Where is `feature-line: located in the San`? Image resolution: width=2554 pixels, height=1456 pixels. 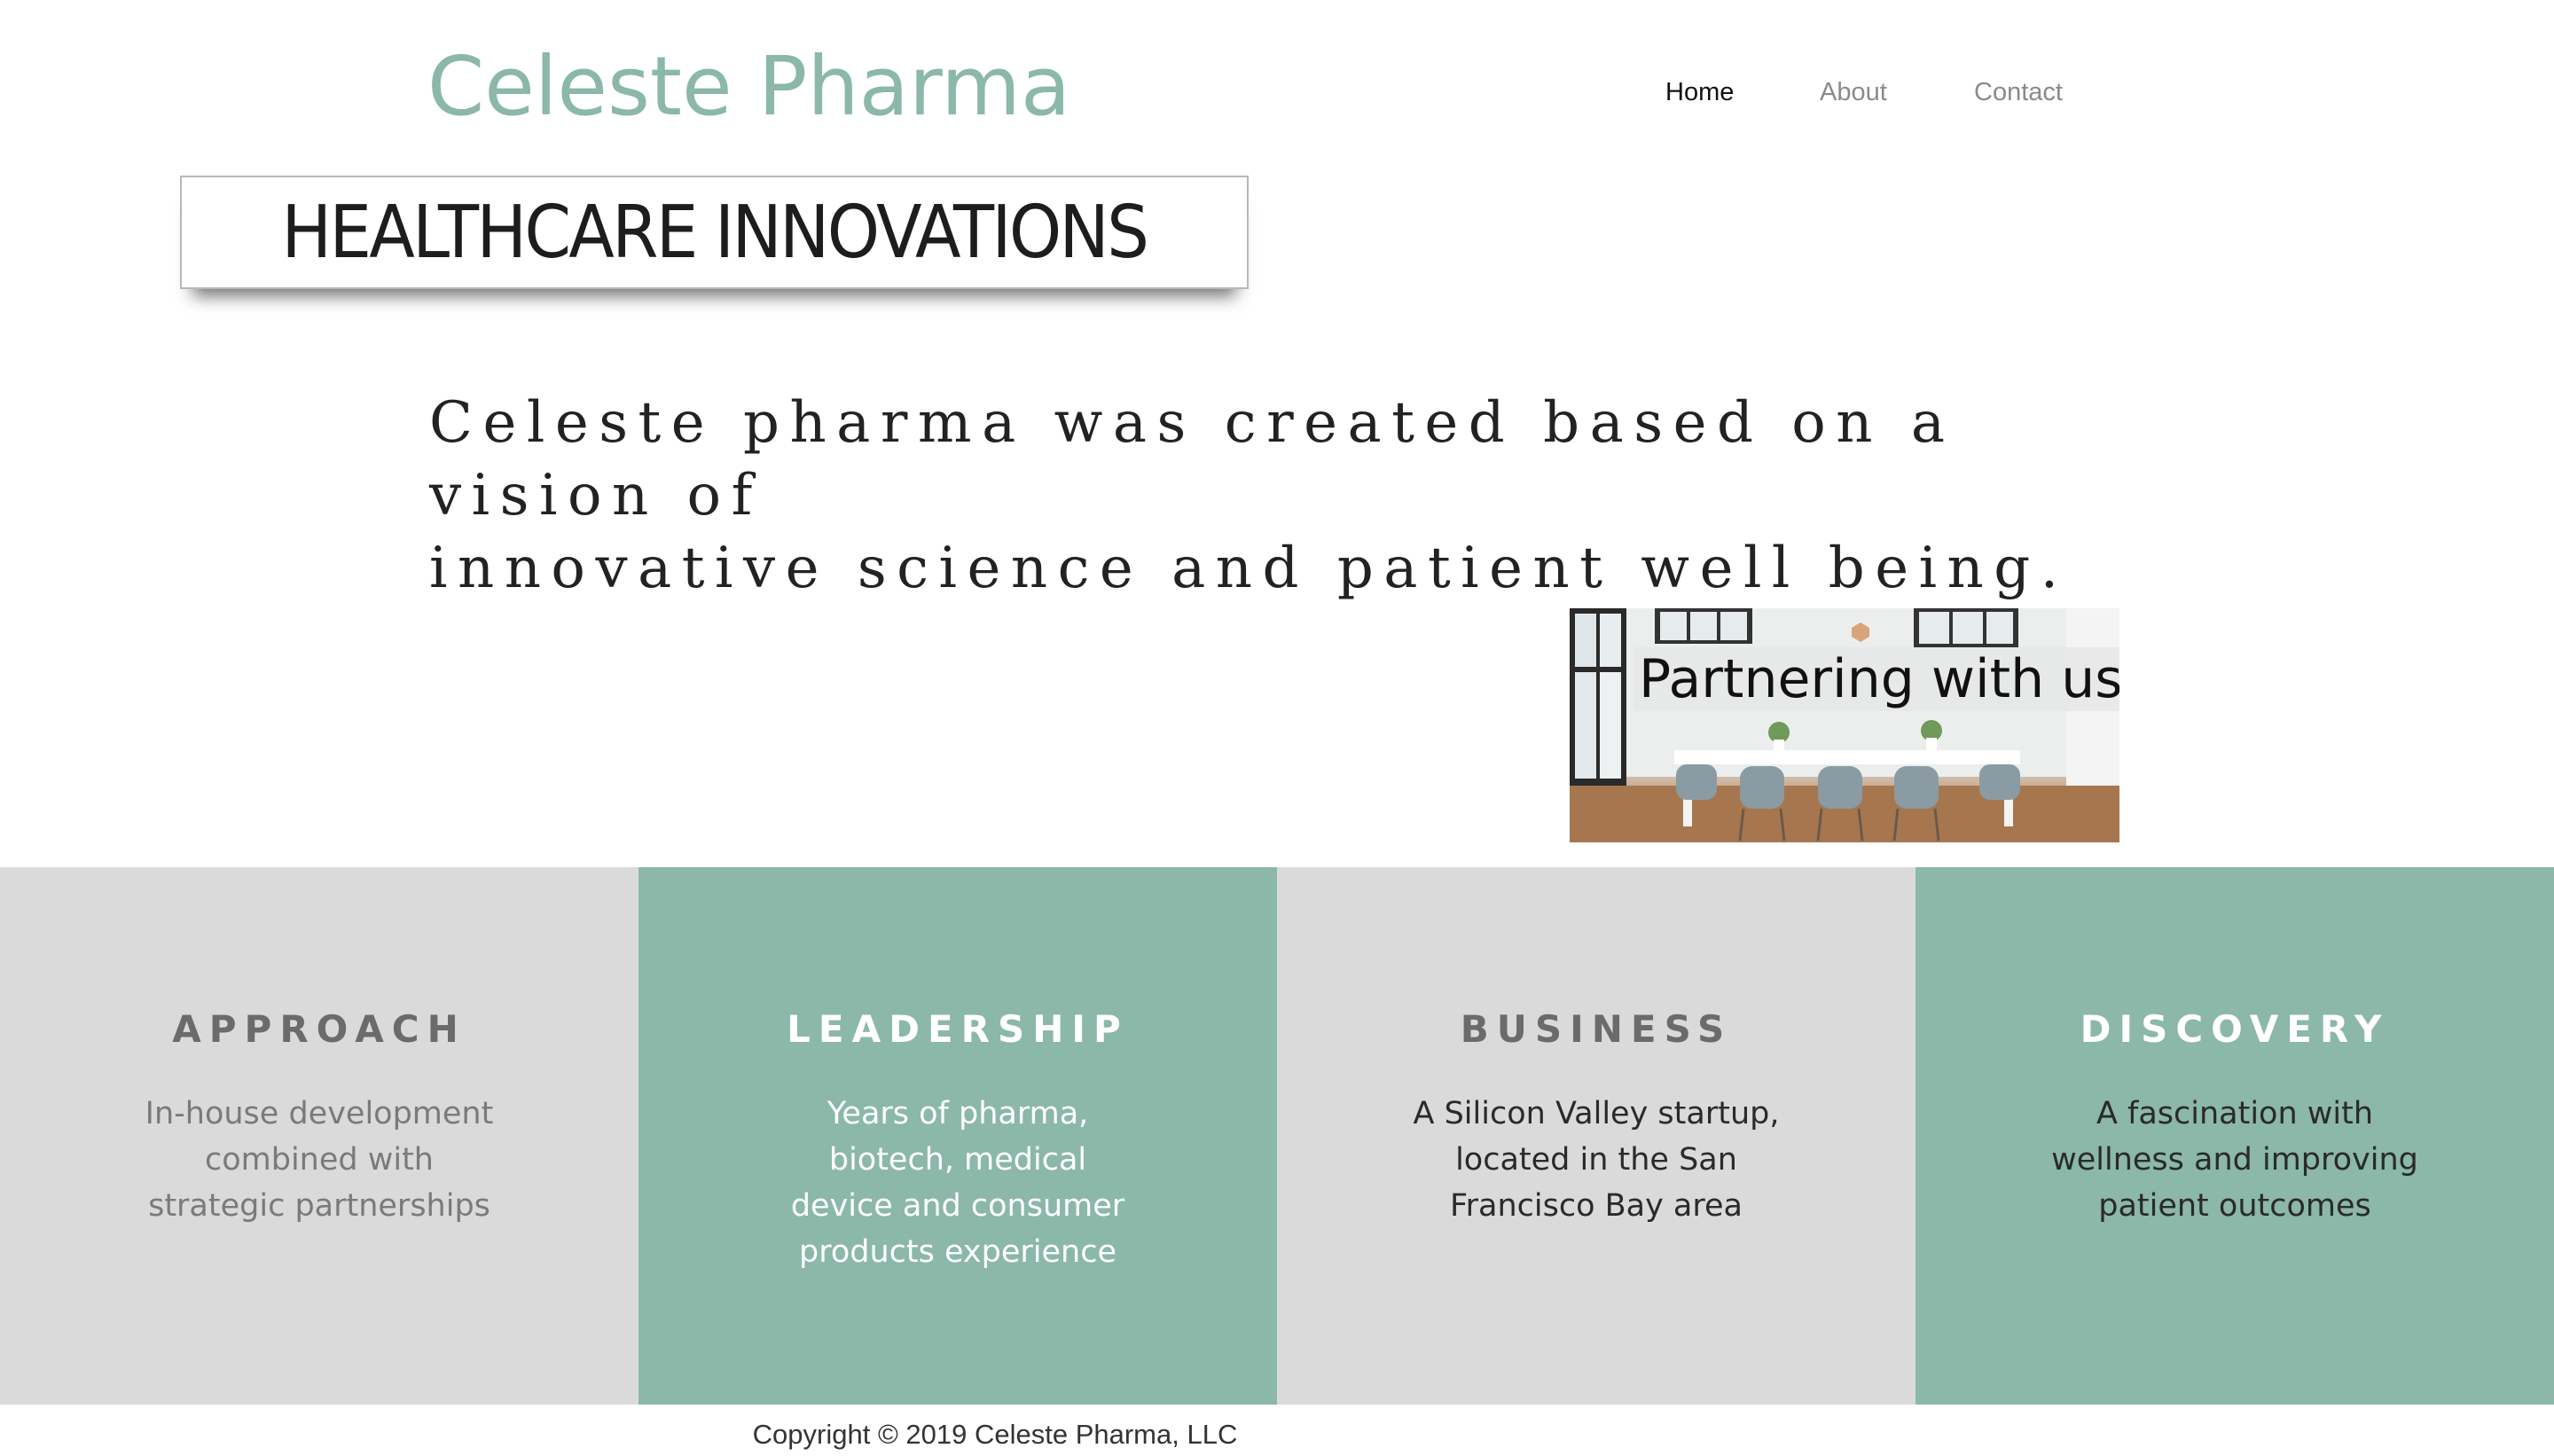 feature-line: located in the San is located at coordinates (1596, 1160).